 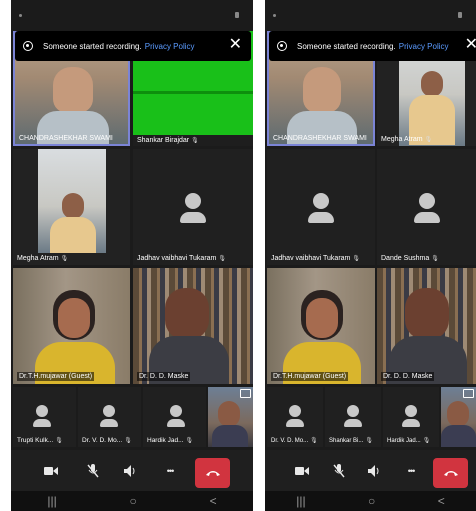 I want to click on participant-name-row: Jadhav vaibhavi Tukaram 🎙, so click(x=181, y=258).